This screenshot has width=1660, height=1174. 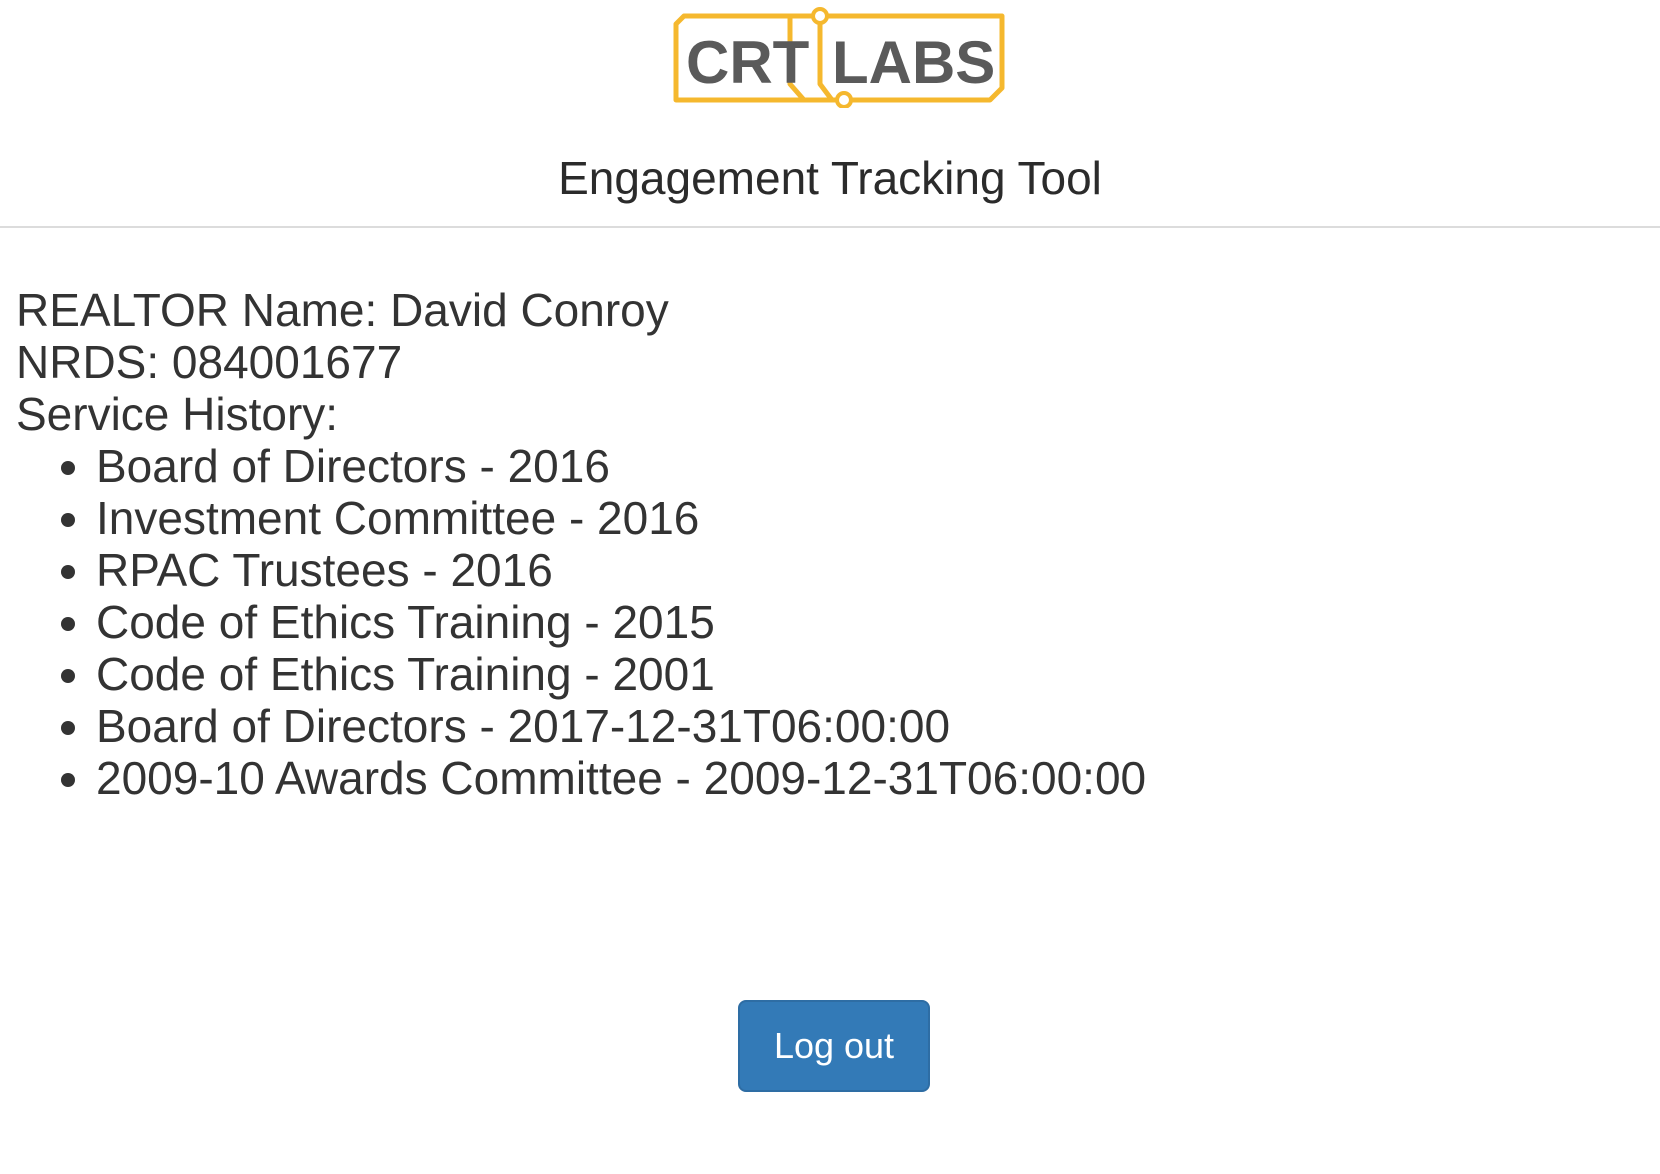 What do you see at coordinates (621, 570) in the screenshot?
I see `service-history-item: RPAC Trustees - 2016` at bounding box center [621, 570].